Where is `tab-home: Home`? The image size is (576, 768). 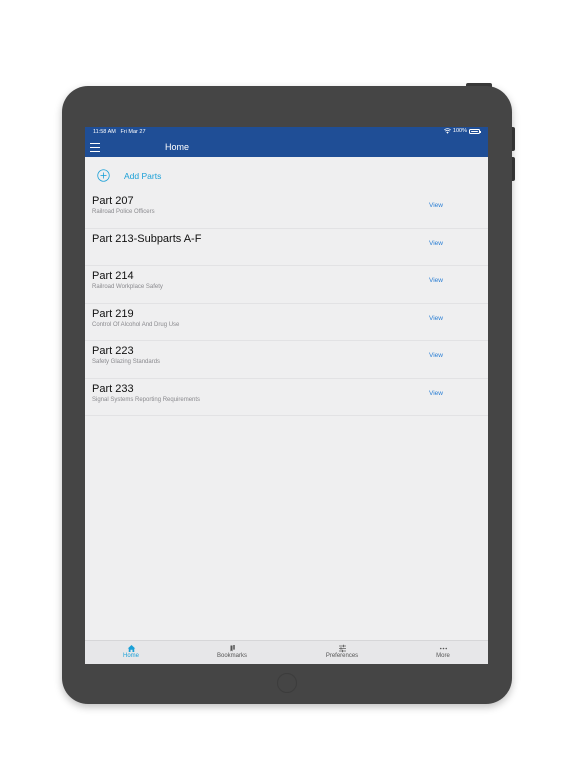 tab-home: Home is located at coordinates (131, 653).